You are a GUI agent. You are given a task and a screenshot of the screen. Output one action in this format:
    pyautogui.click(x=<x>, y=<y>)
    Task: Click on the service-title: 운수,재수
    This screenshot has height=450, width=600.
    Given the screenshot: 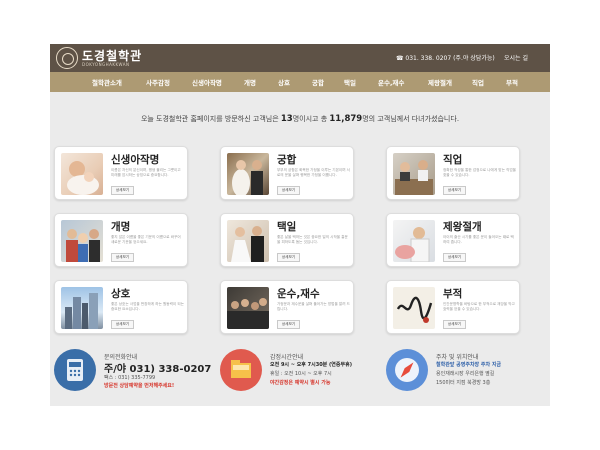 What is the action you would take?
    pyautogui.click(x=298, y=294)
    